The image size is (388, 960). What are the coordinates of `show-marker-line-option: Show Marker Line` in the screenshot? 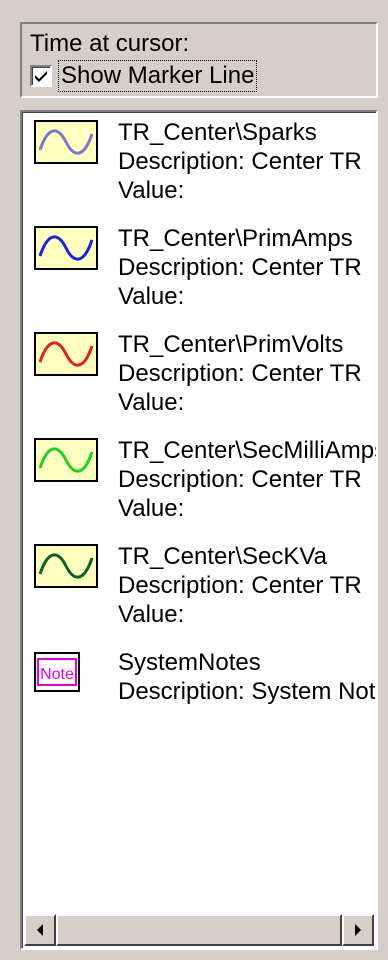 It's located at (144, 76).